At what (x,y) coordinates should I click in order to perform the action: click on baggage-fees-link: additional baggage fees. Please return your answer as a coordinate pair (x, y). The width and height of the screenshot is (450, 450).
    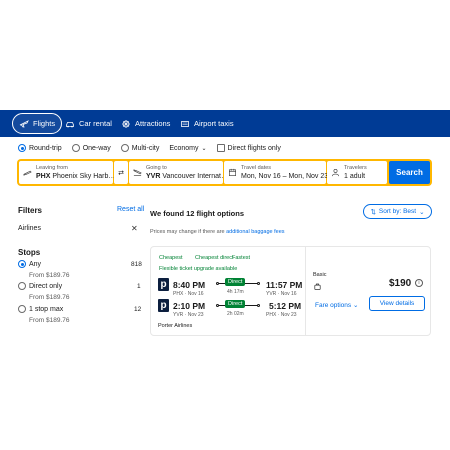
    Looking at the image, I should click on (255, 232).